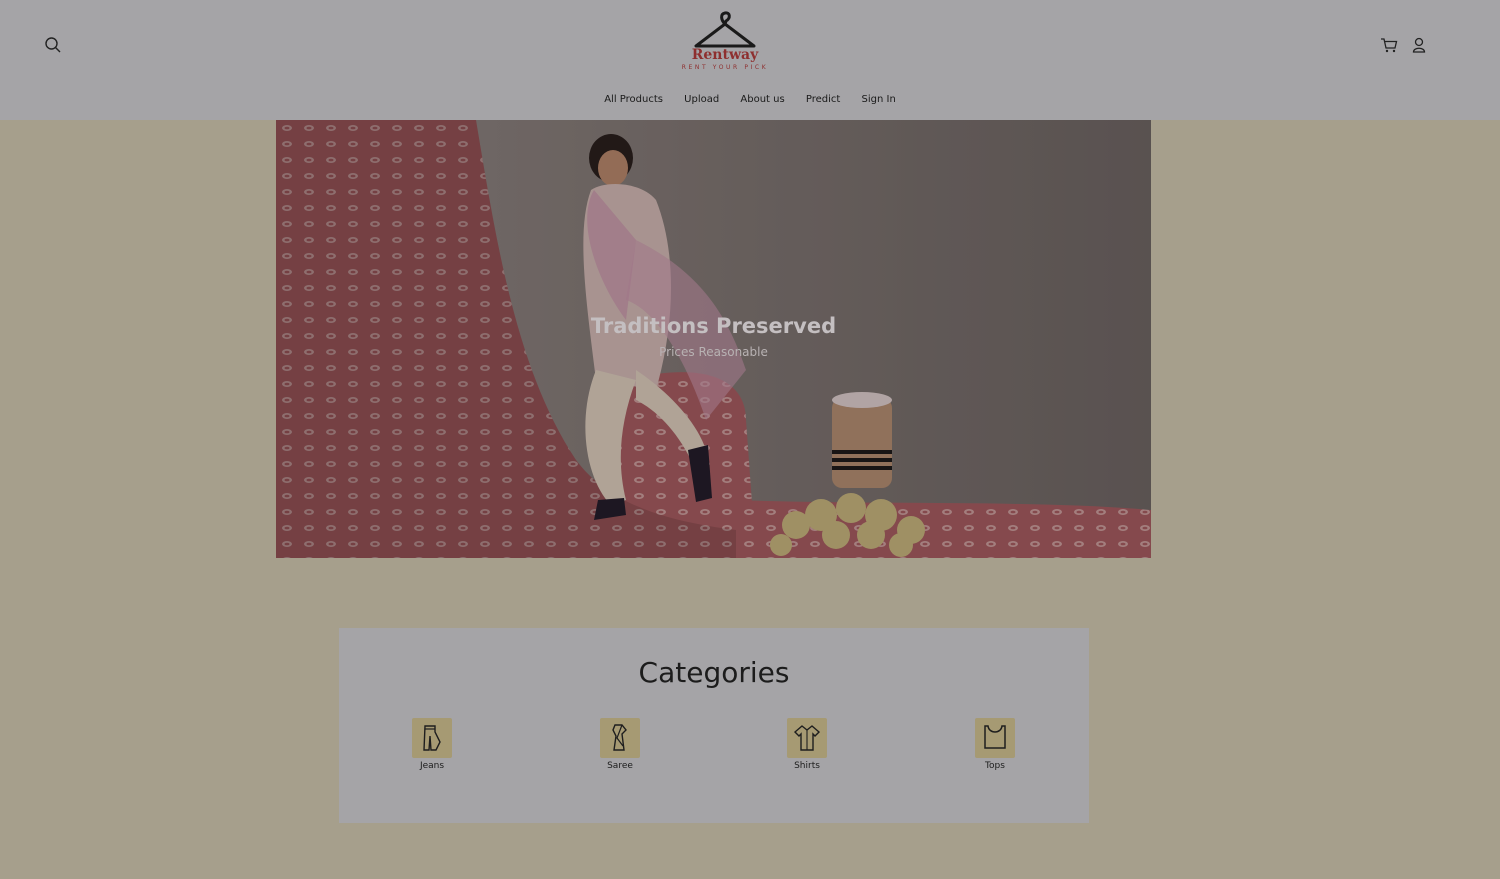 The width and height of the screenshot is (1500, 879). I want to click on hero-title: Traditions Preserved, so click(713, 326).